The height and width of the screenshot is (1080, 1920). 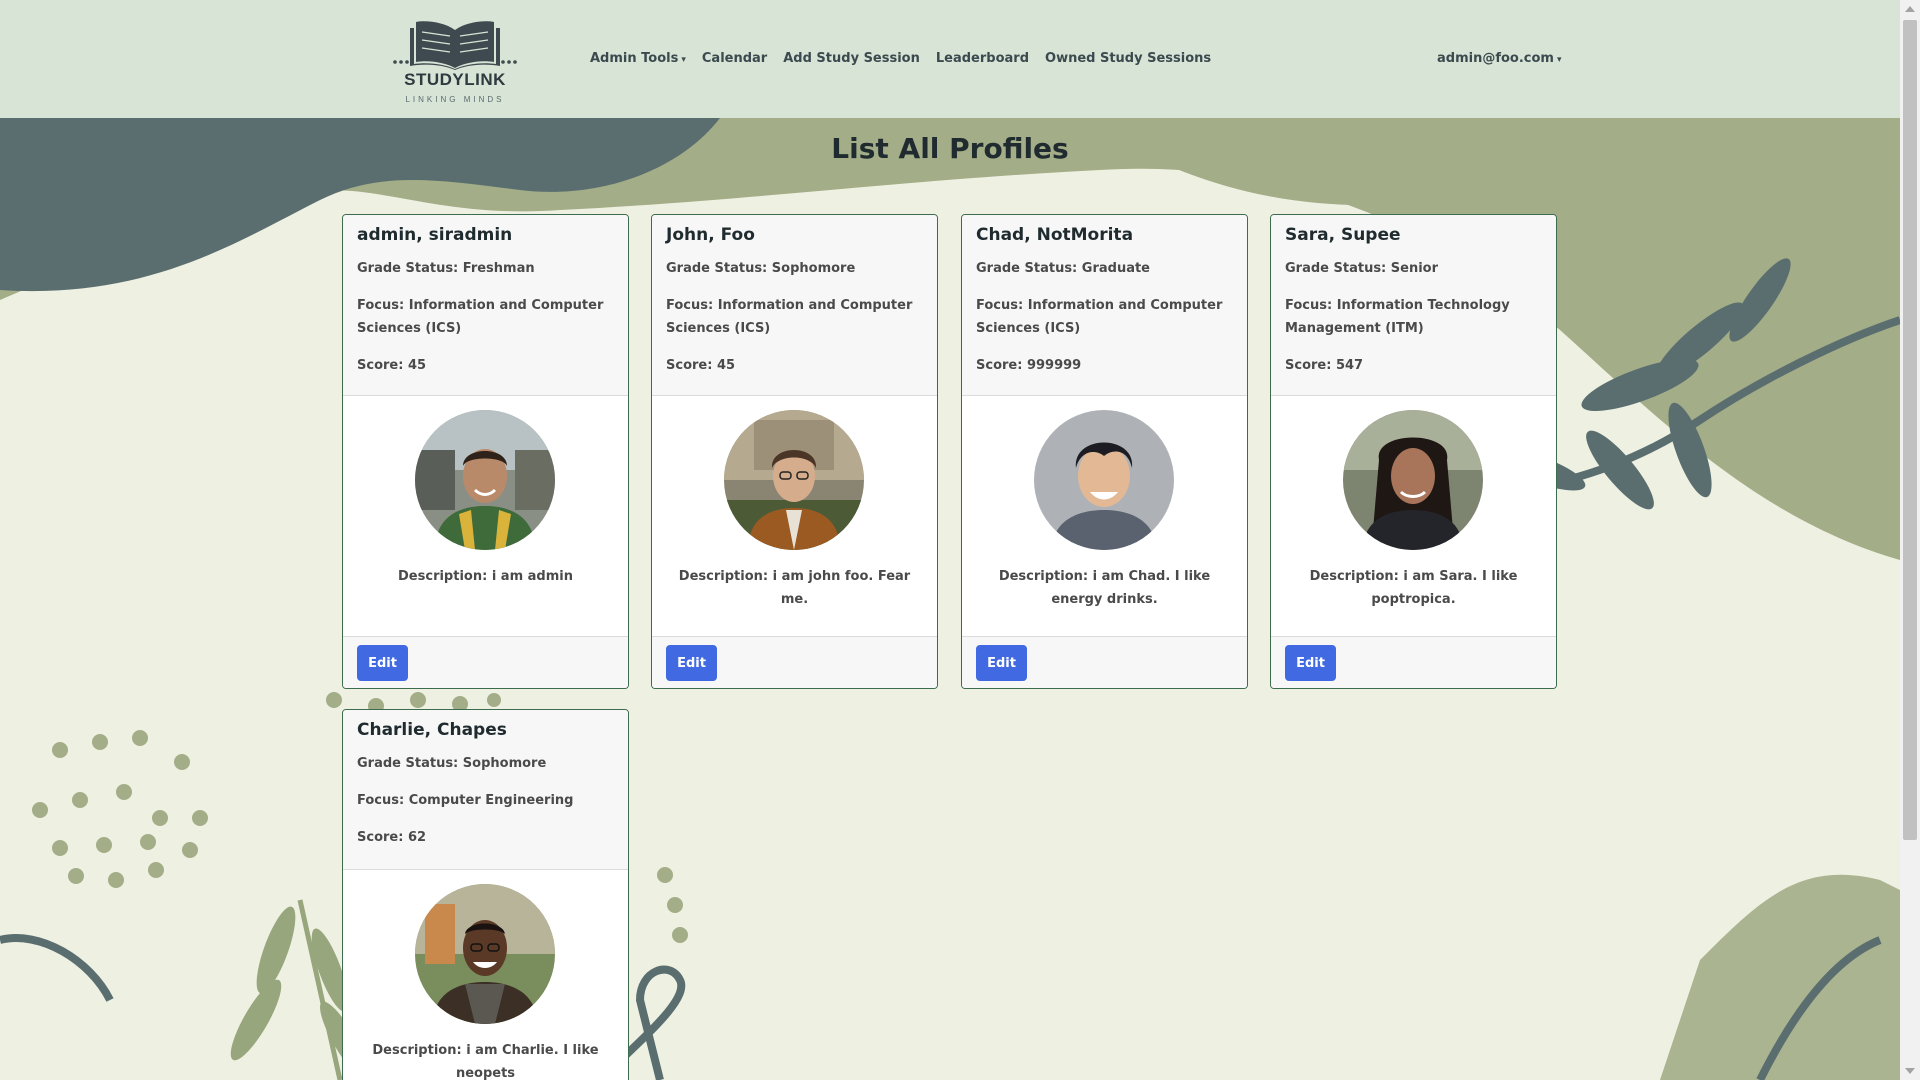 What do you see at coordinates (485, 576) in the screenshot?
I see `profile-description: Description: i am admin` at bounding box center [485, 576].